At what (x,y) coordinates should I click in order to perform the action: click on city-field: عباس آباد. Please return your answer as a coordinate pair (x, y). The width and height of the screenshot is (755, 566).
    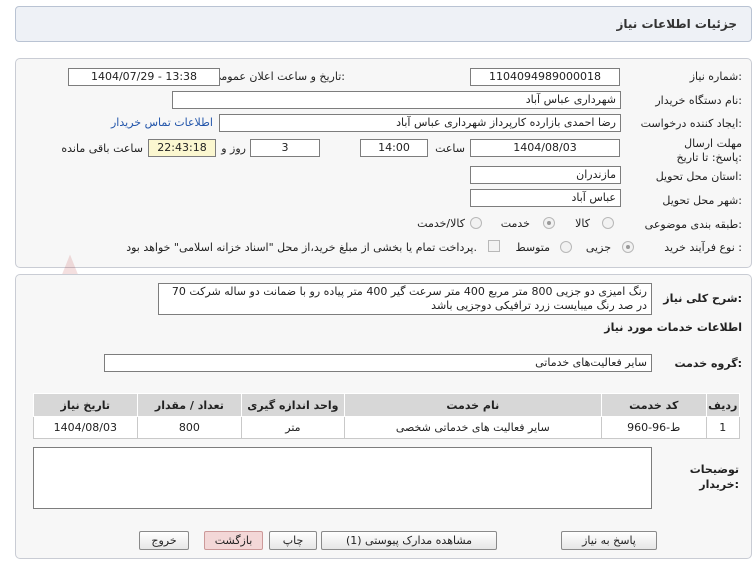
    Looking at the image, I should click on (545, 198).